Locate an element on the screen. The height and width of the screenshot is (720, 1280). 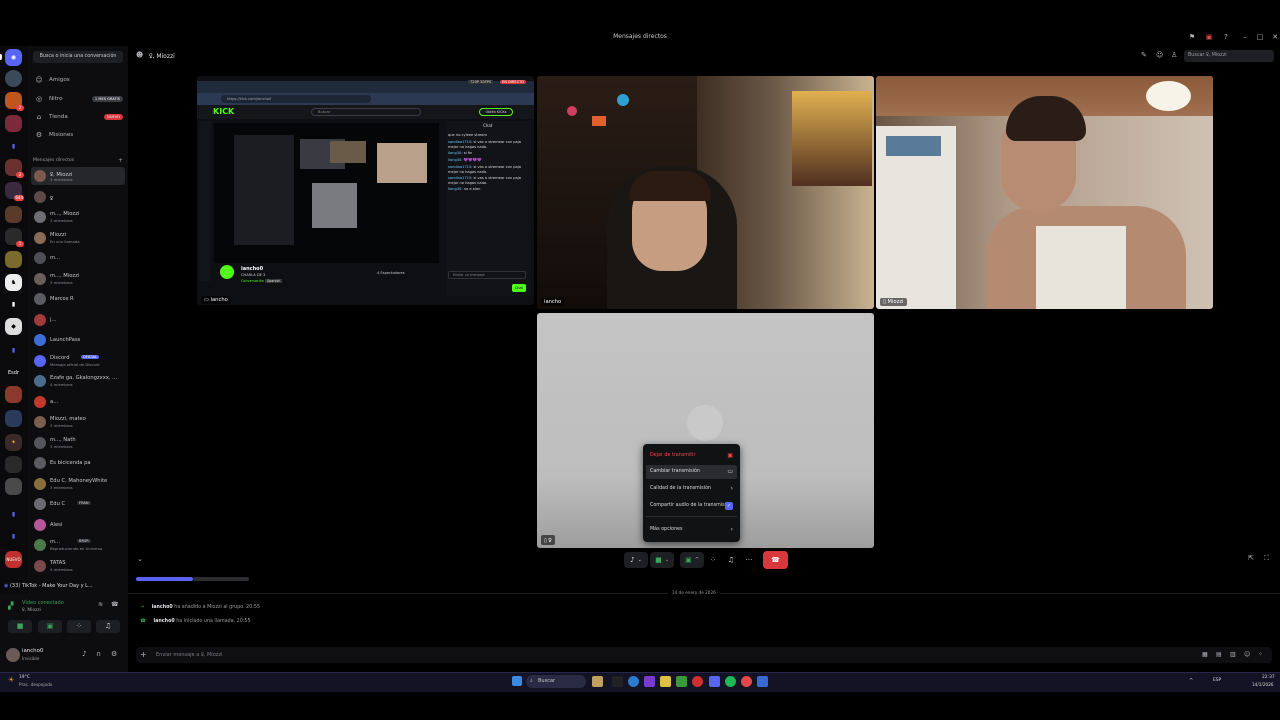
weather-text: Prac. despejado is located at coordinates (35, 684).